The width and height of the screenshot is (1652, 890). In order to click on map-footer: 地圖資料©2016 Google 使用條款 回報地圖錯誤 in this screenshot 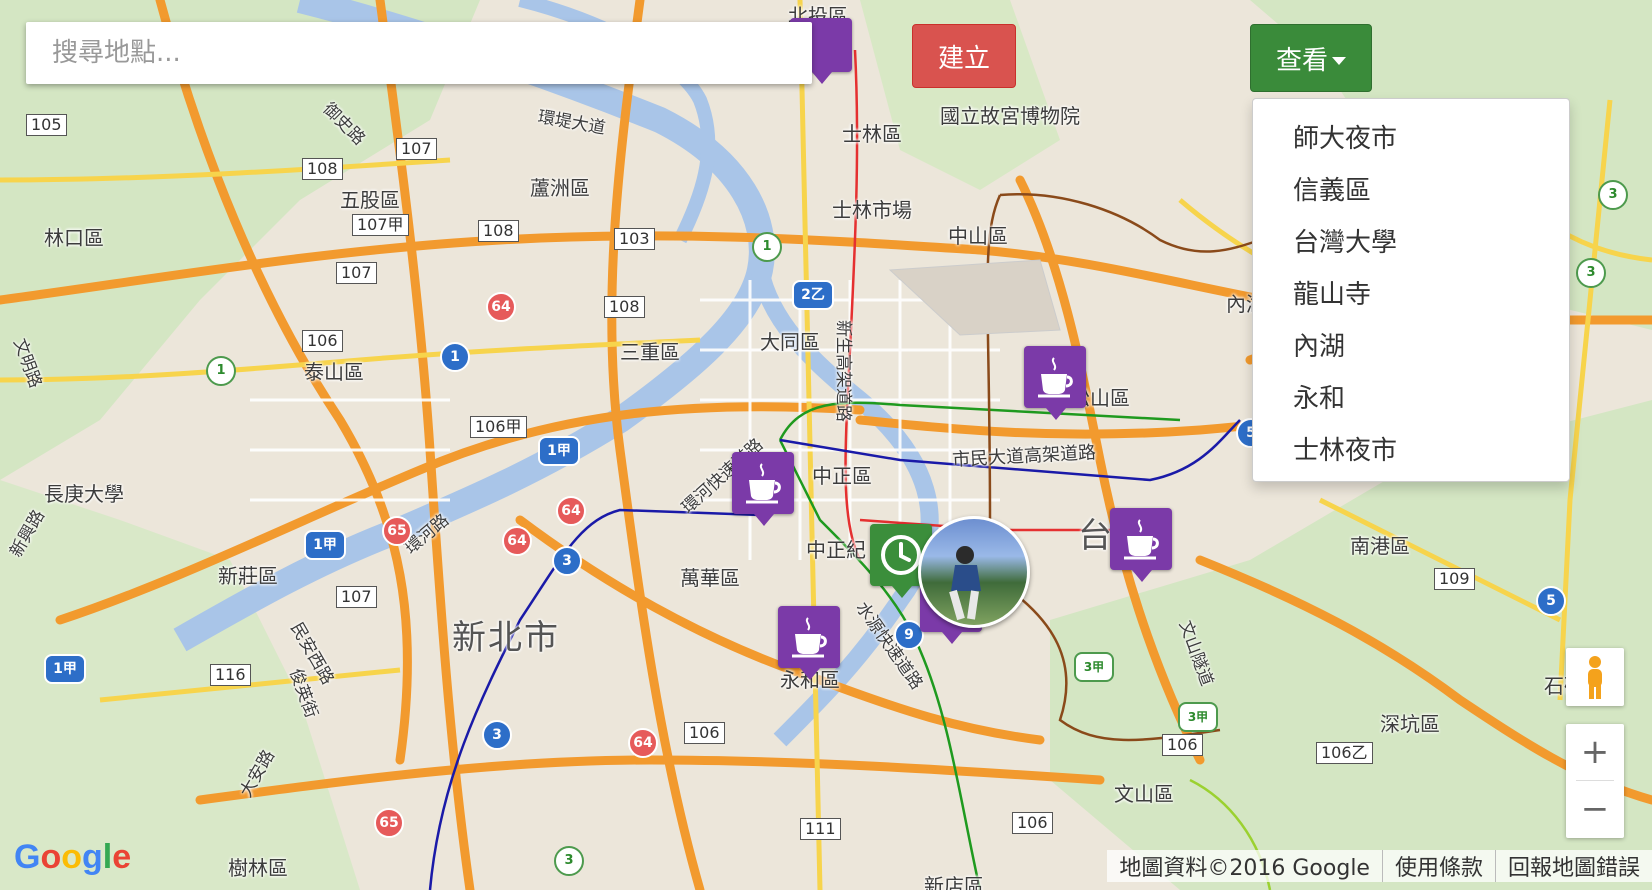, I will do `click(1379, 866)`.